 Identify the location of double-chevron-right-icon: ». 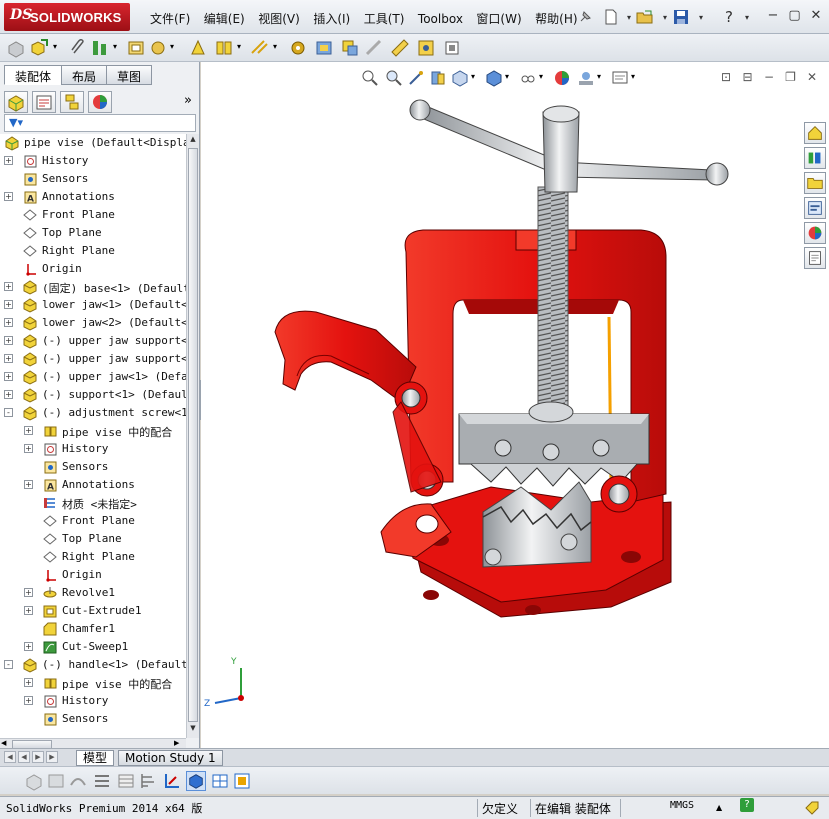
(188, 100).